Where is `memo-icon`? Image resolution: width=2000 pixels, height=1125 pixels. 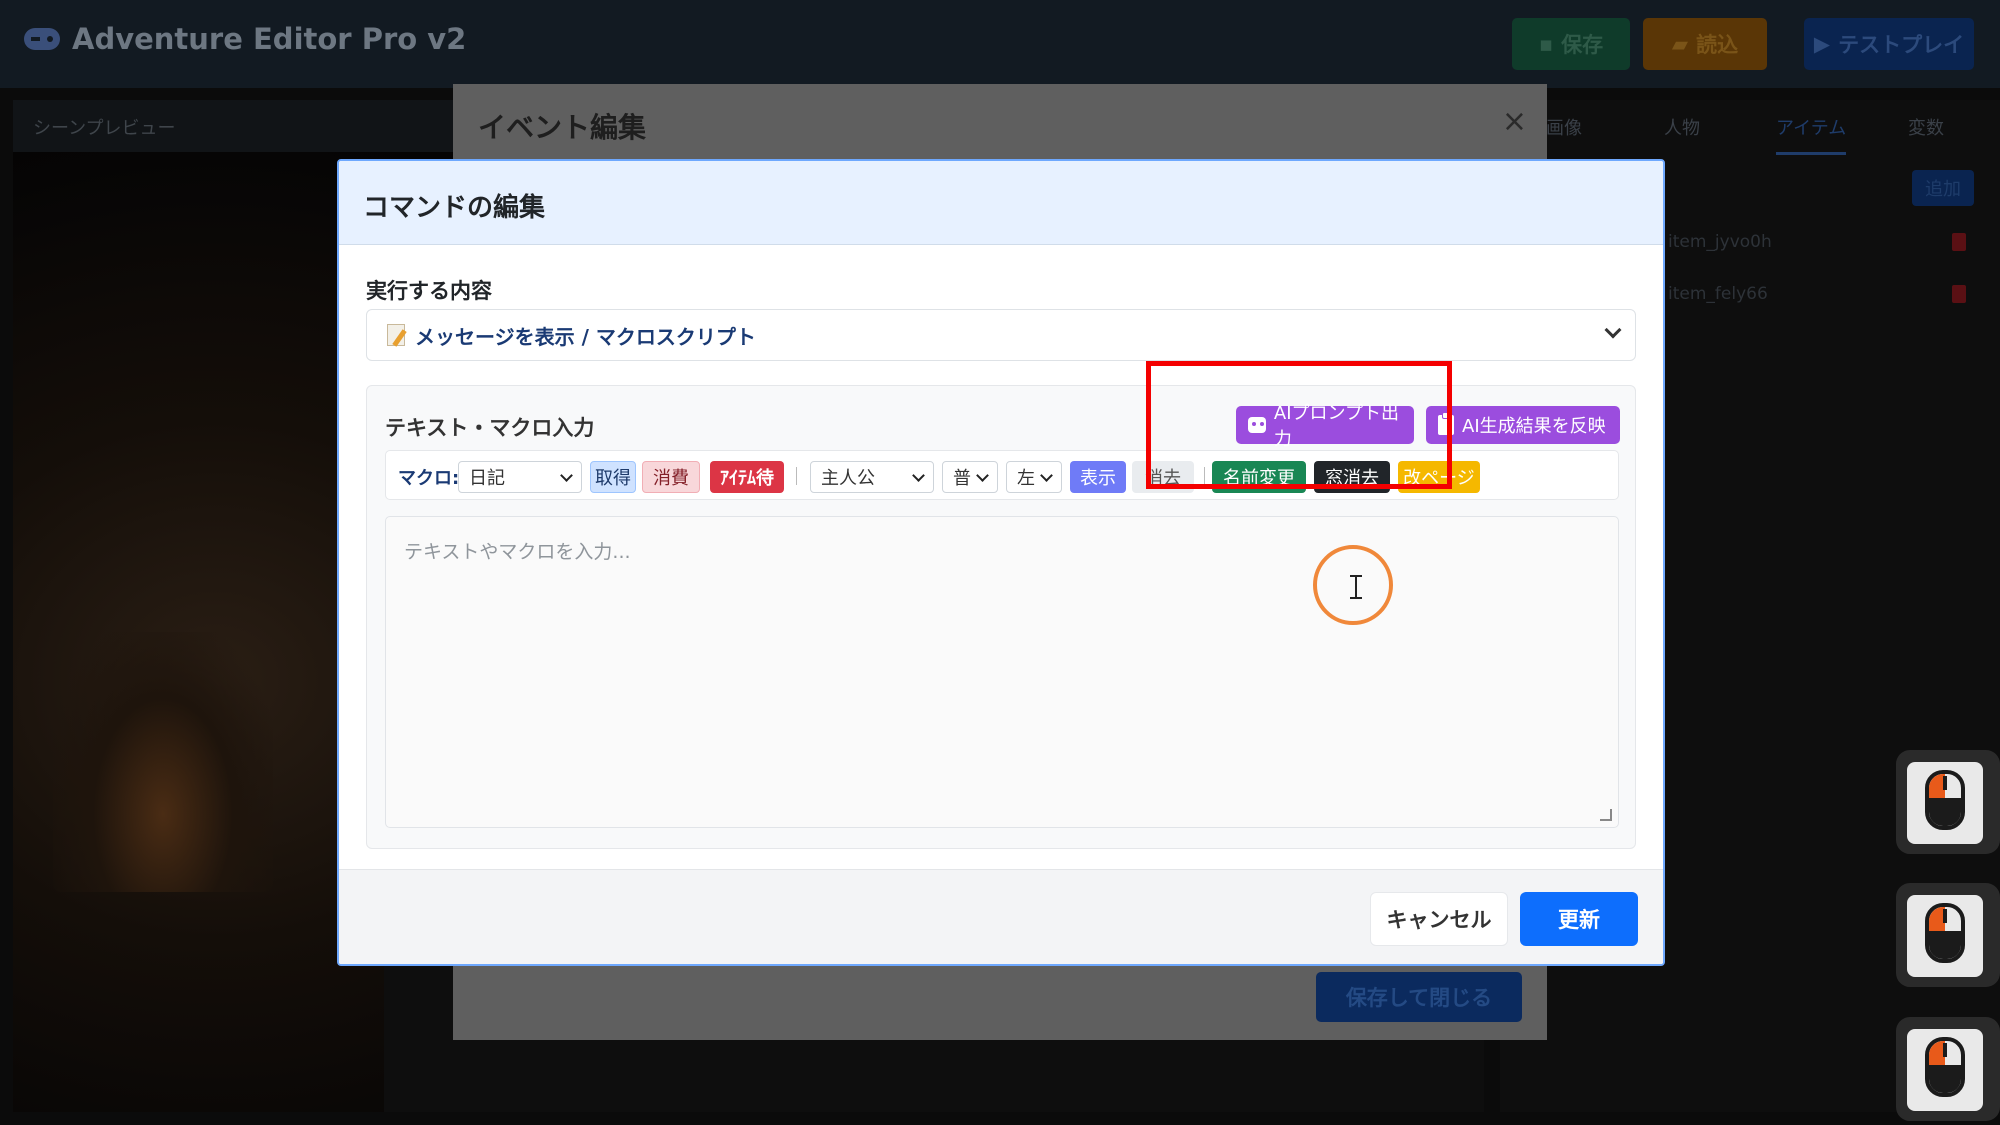 memo-icon is located at coordinates (396, 335).